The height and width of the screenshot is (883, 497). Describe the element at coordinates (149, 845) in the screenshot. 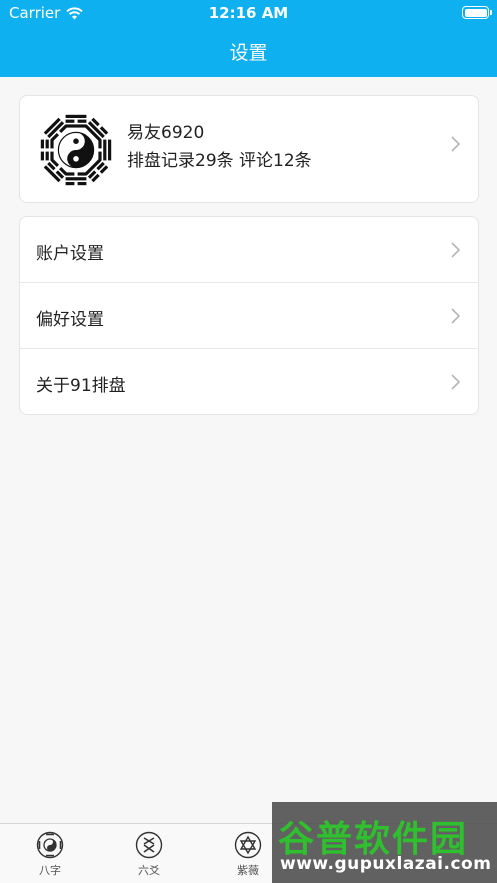

I see `liuyao-icon` at that location.